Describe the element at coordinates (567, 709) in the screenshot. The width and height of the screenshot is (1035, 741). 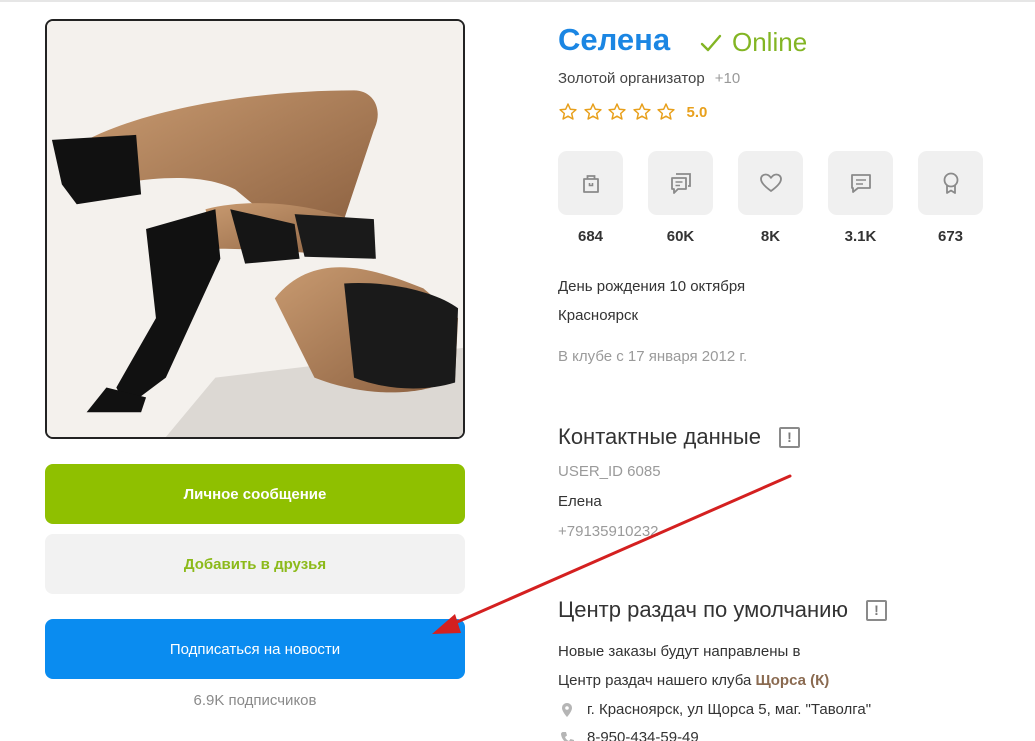
I see `location-pin-icon` at that location.